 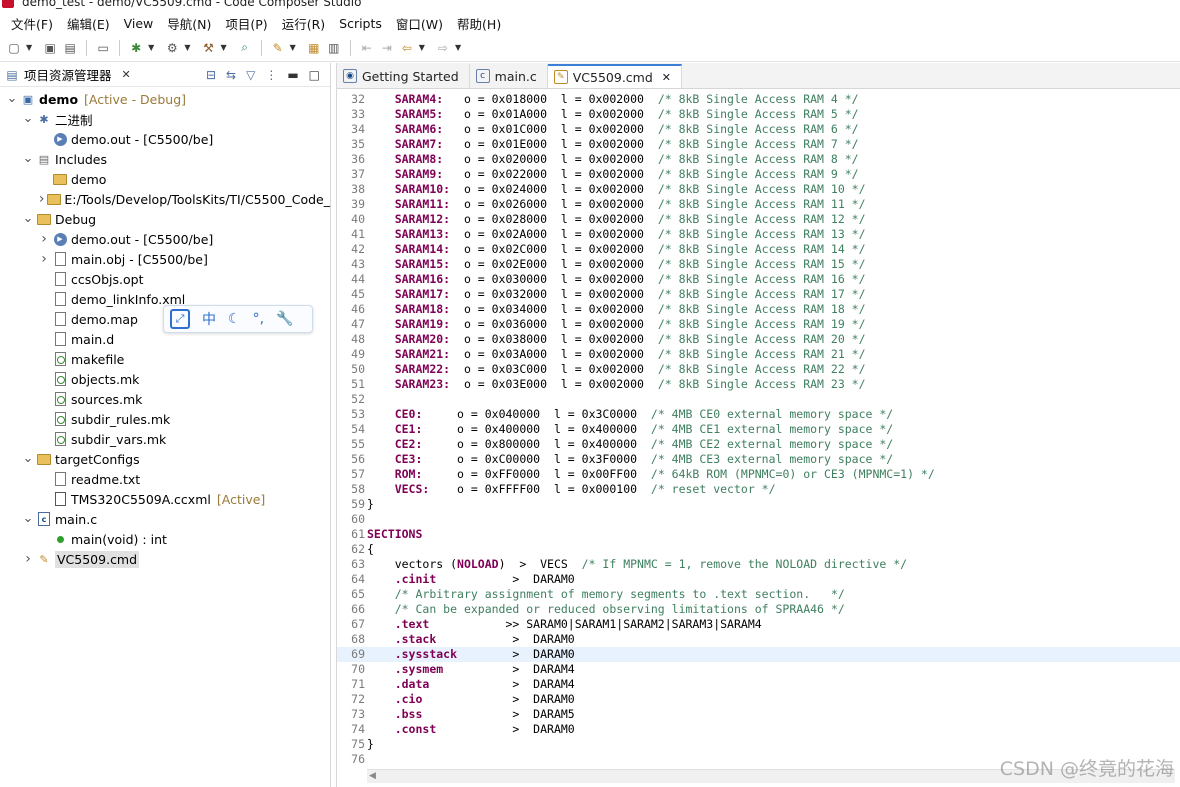 What do you see at coordinates (139, 23) in the screenshot?
I see `menu-view: View` at bounding box center [139, 23].